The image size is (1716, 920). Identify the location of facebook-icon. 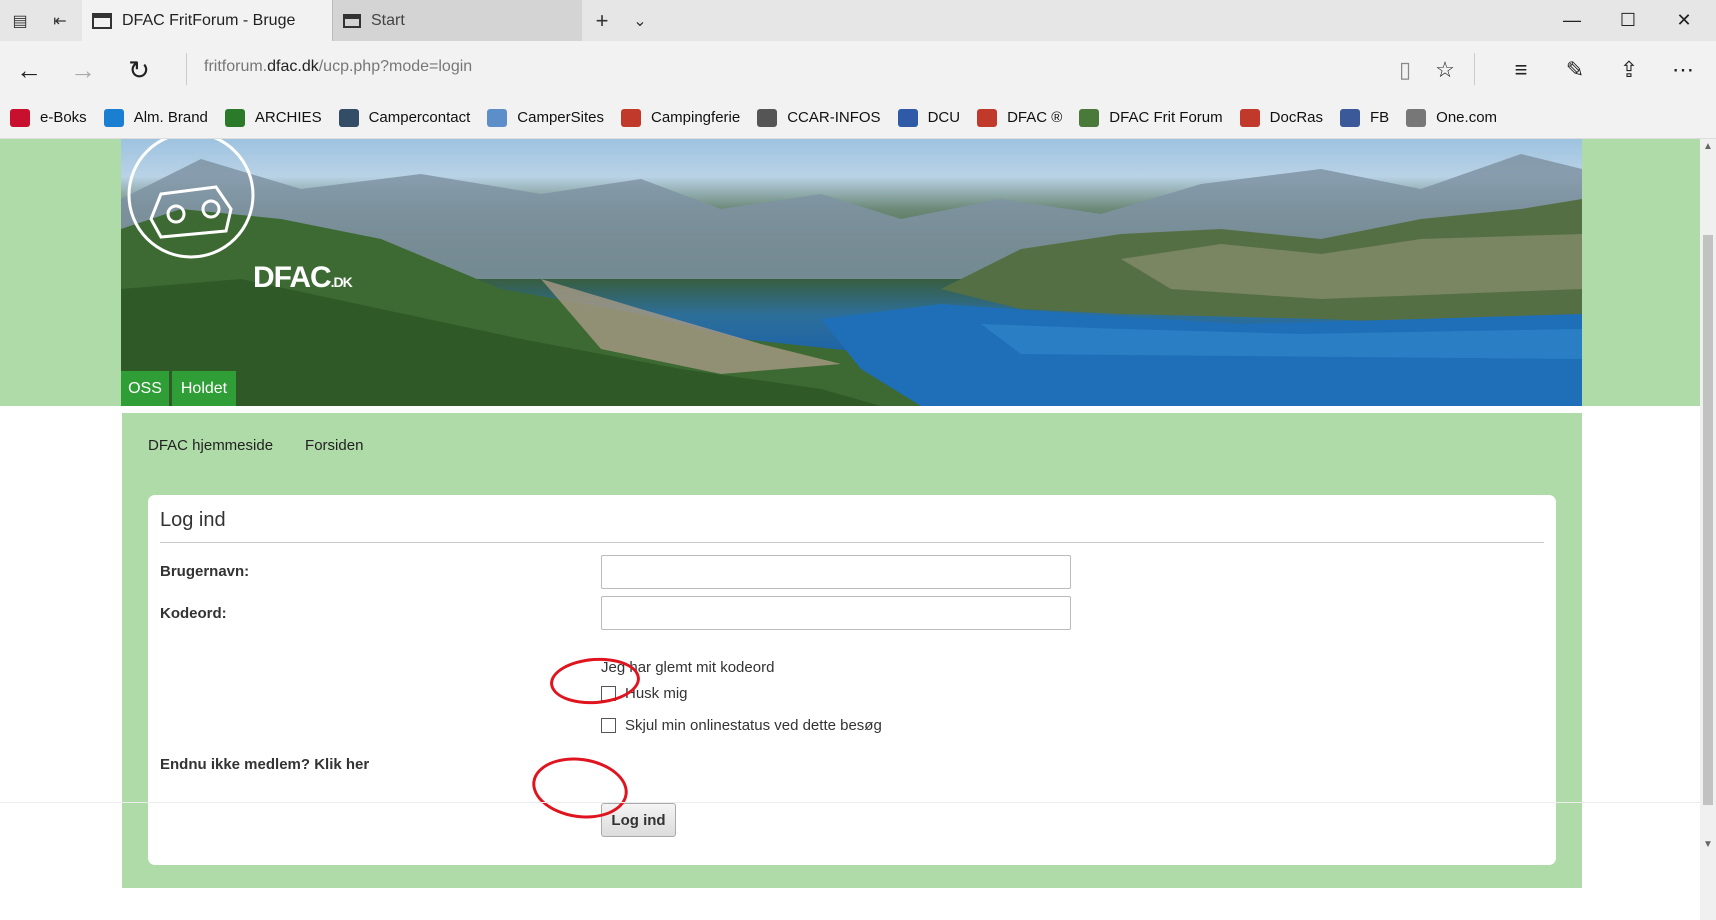
(1350, 117).